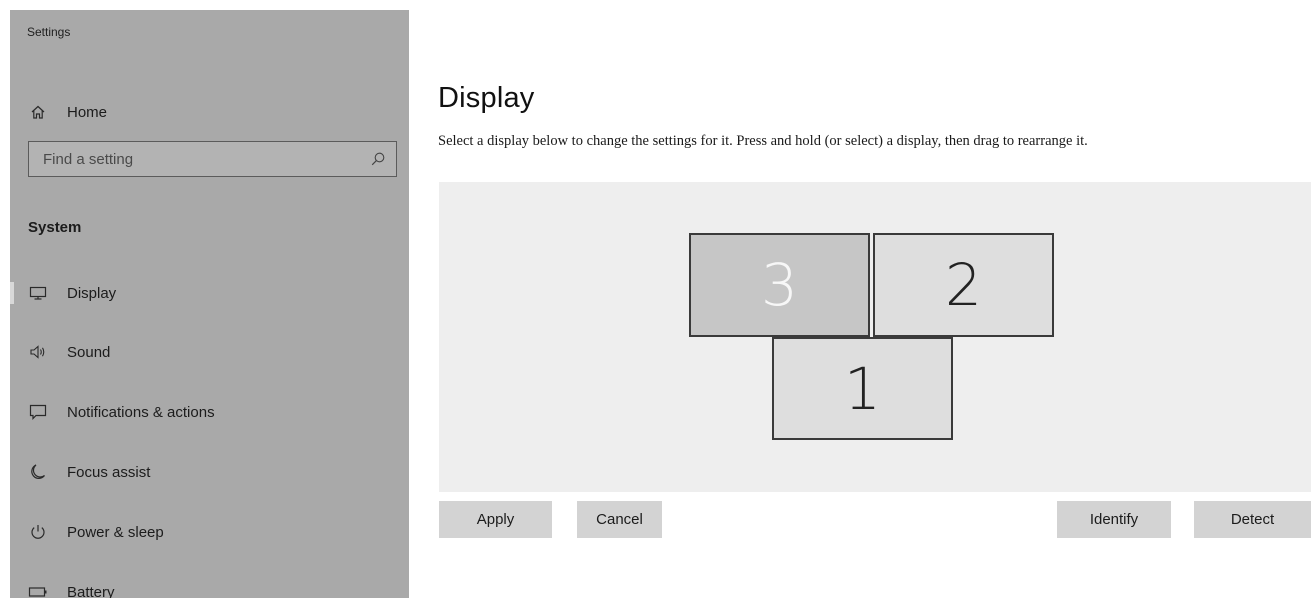  I want to click on sidebar-item-label: Display, so click(92, 293).